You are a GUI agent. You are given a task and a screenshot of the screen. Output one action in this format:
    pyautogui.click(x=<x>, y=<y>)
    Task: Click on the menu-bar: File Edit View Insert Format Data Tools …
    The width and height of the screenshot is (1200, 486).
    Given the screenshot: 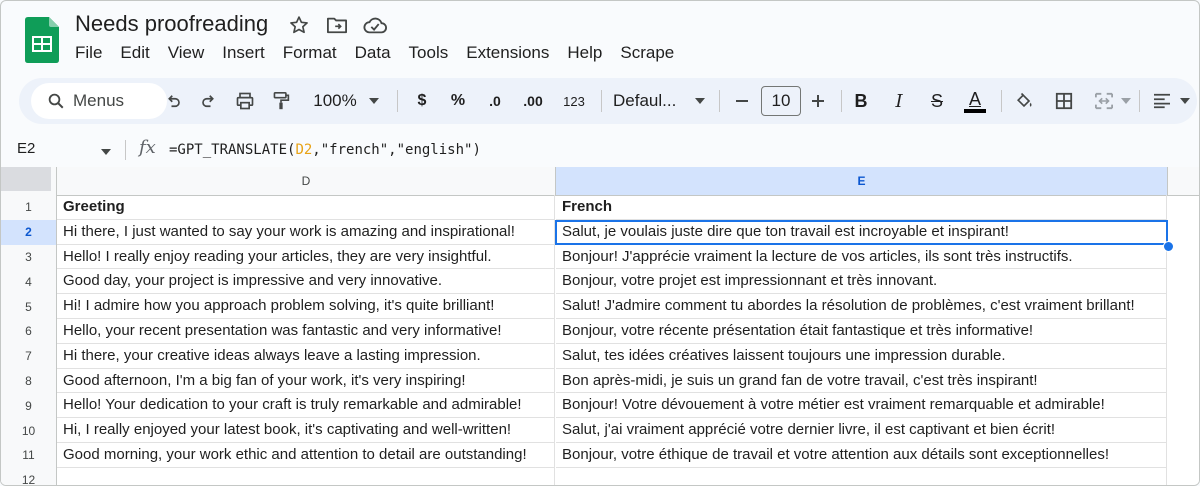 What is the action you would take?
    pyautogui.click(x=383, y=53)
    